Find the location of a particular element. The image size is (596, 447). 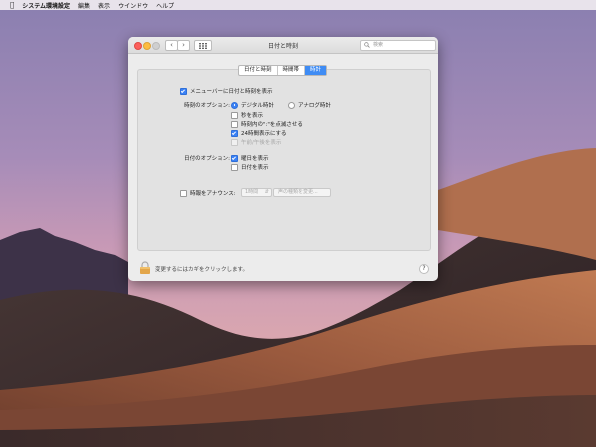

use-24h-label: 24時間表示にする is located at coordinates (264, 134).